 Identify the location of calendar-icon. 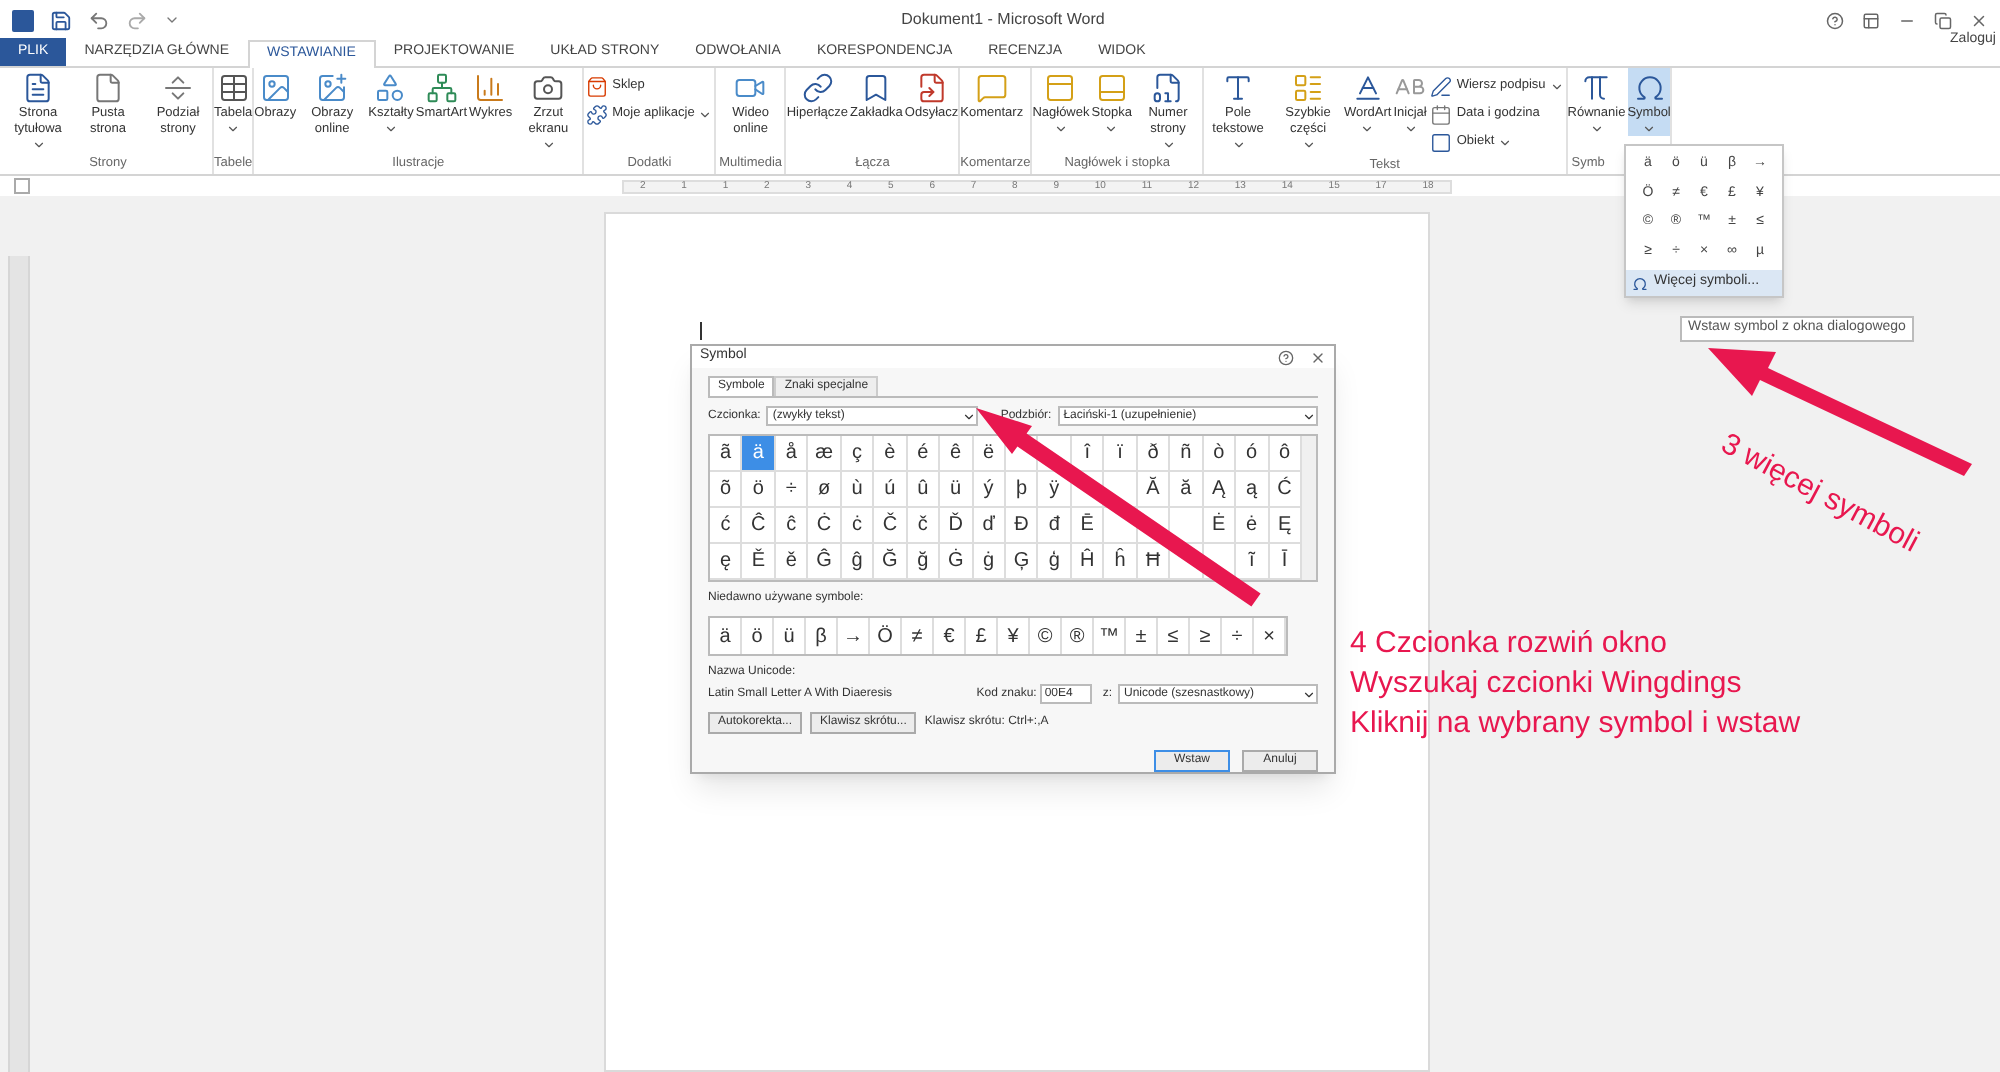
(1441, 114).